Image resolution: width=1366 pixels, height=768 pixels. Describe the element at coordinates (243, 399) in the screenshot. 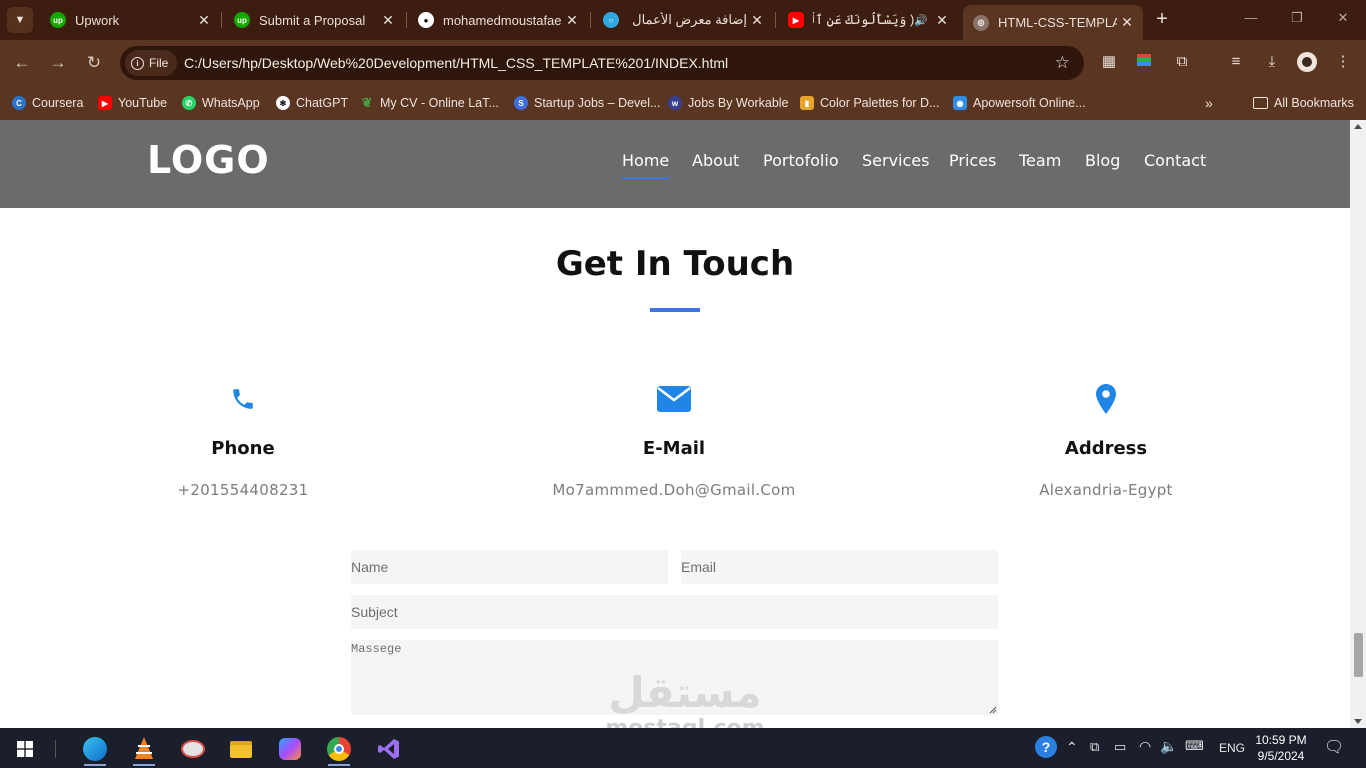

I see `phone-icon` at that location.